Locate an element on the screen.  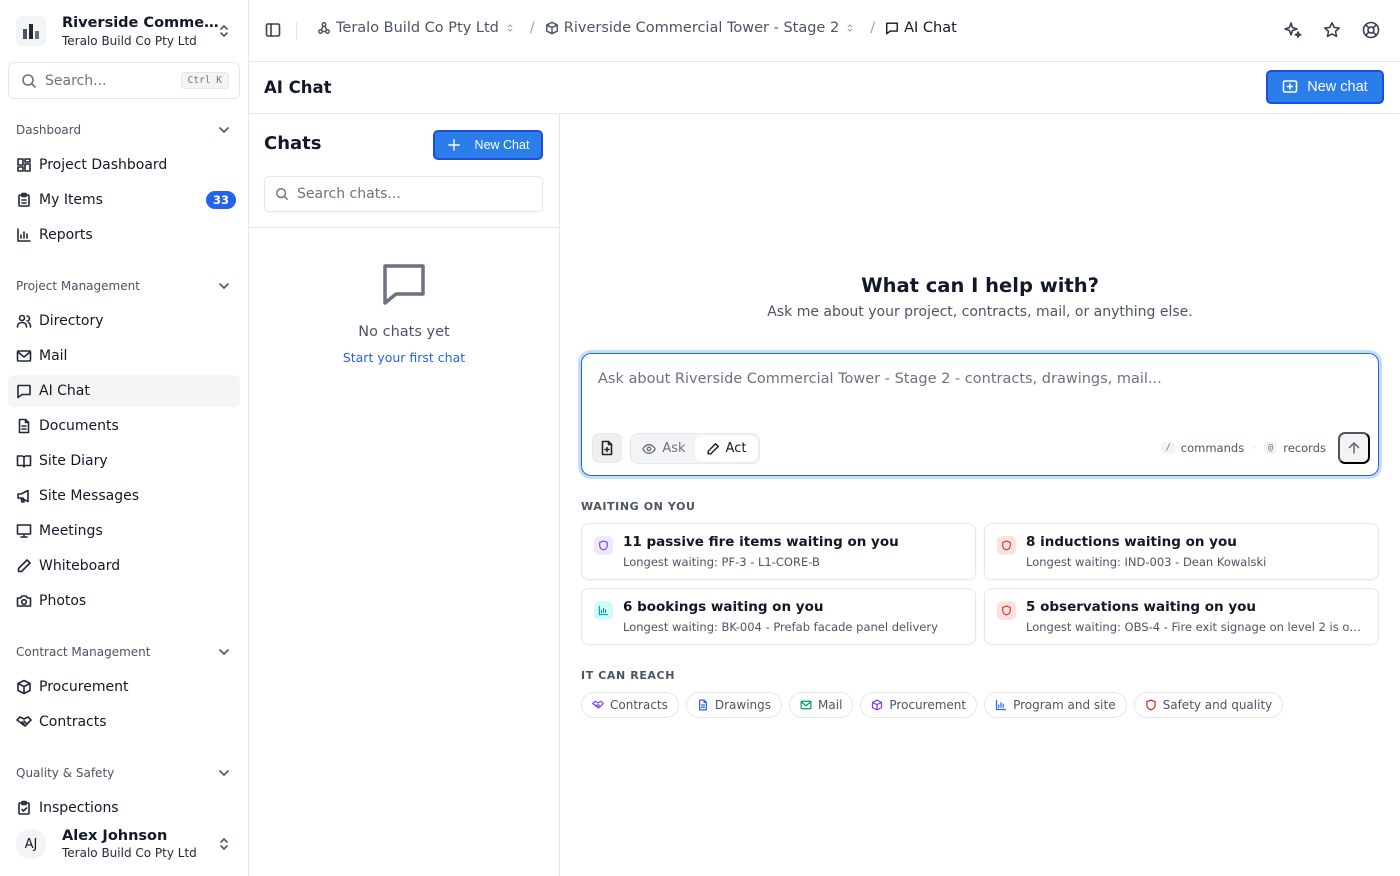
attach-file-button is located at coordinates (607, 448).